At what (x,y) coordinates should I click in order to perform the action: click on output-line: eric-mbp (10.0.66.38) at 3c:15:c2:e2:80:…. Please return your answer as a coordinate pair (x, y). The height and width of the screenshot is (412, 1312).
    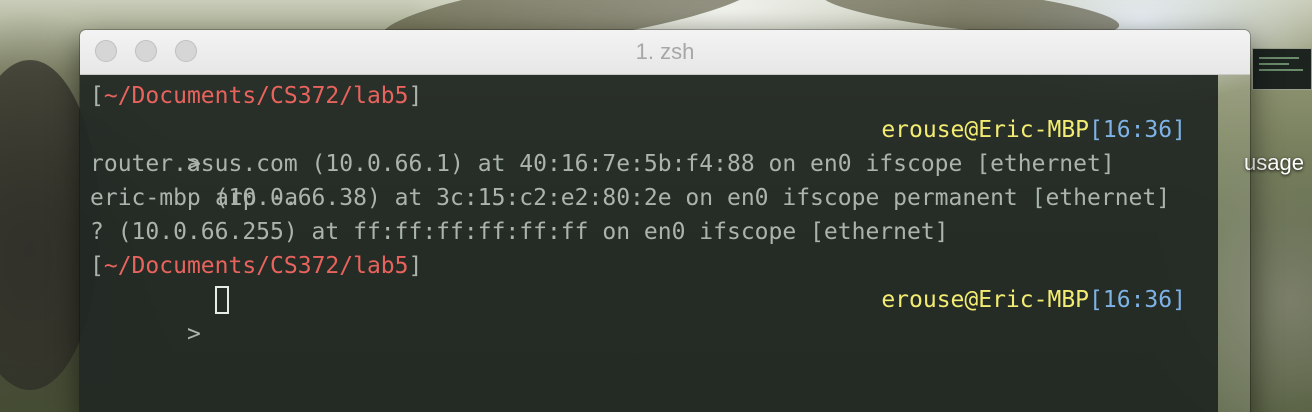
    Looking at the image, I should click on (630, 198).